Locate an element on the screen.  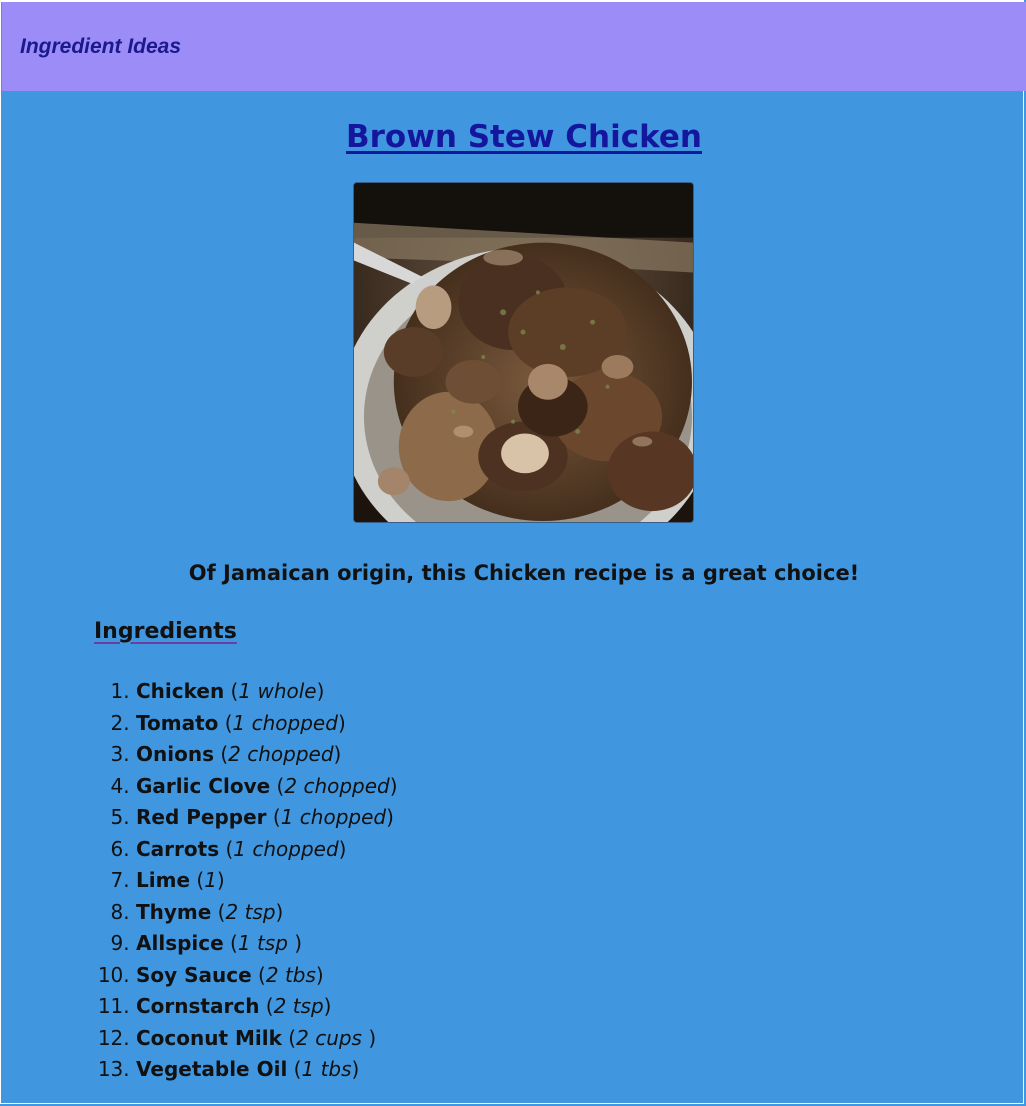
ingredient-name: Chicken is located at coordinates (180, 691).